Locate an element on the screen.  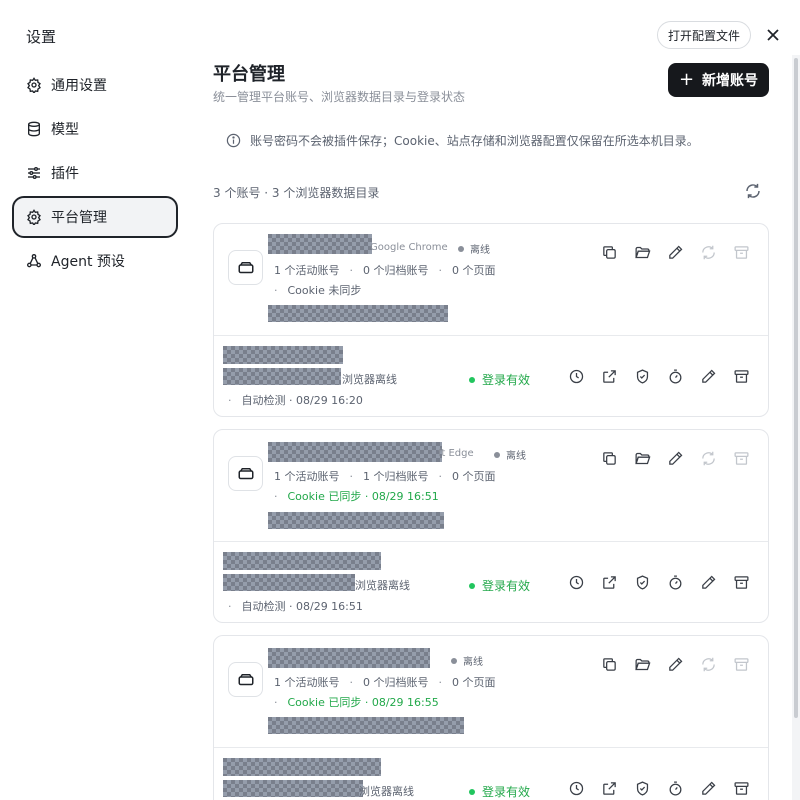
sidebar-item-plugins: 插件 is located at coordinates (95, 173).